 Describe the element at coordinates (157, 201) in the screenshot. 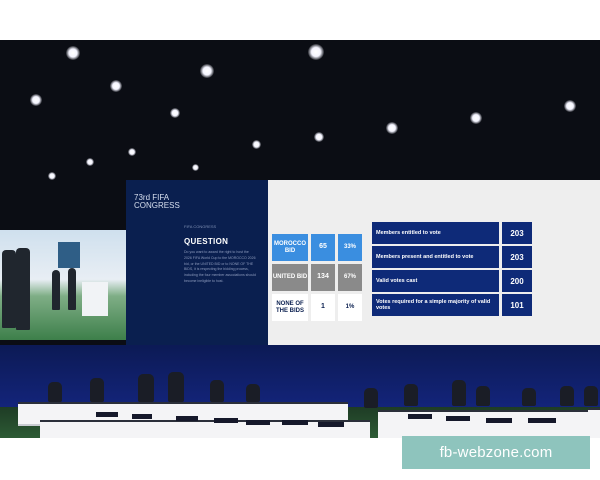

I see `congress-logo: 73rd FIFA CONGRESS` at that location.